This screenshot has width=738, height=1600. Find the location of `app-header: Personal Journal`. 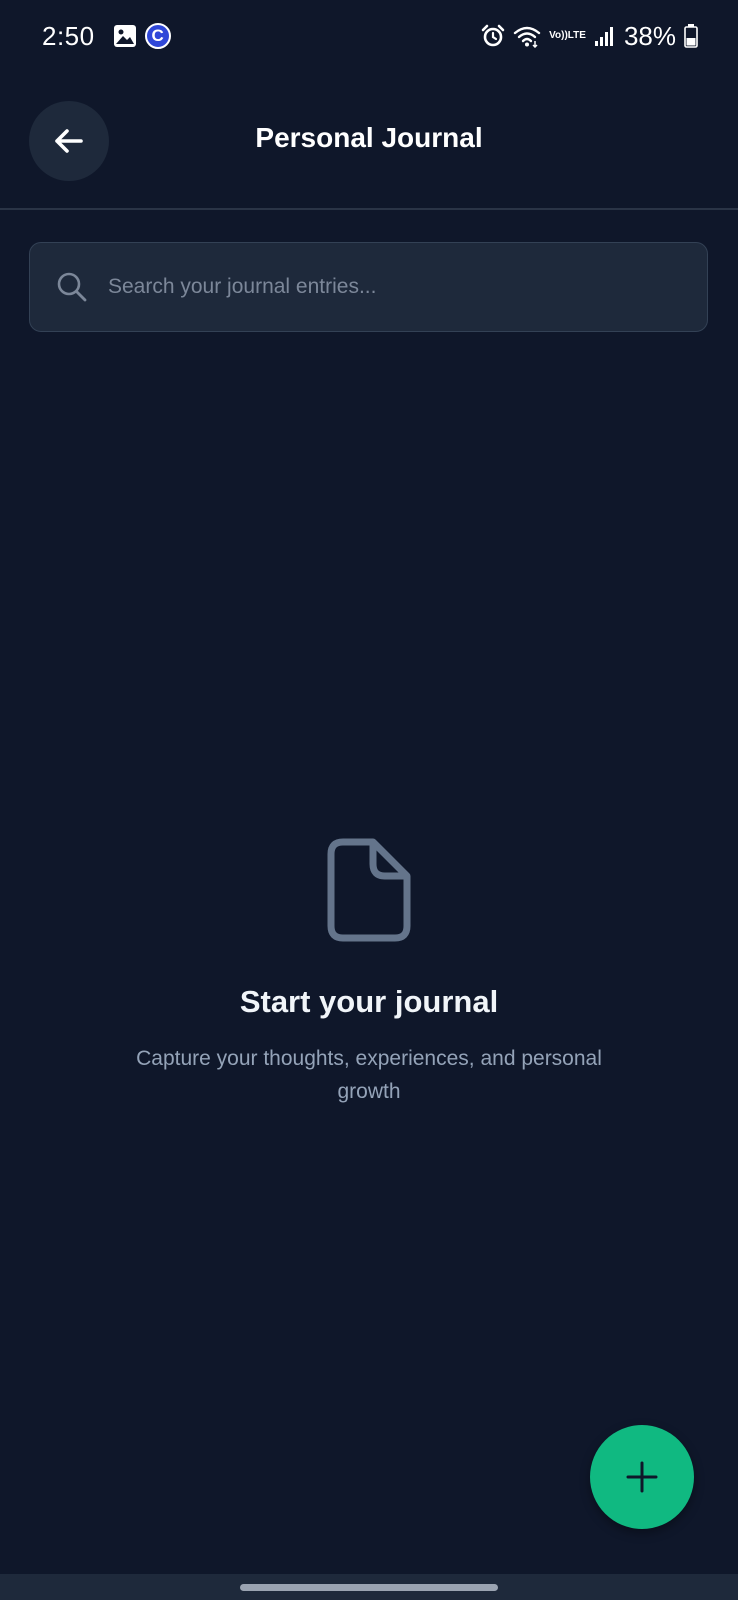

app-header: Personal Journal is located at coordinates (369, 141).